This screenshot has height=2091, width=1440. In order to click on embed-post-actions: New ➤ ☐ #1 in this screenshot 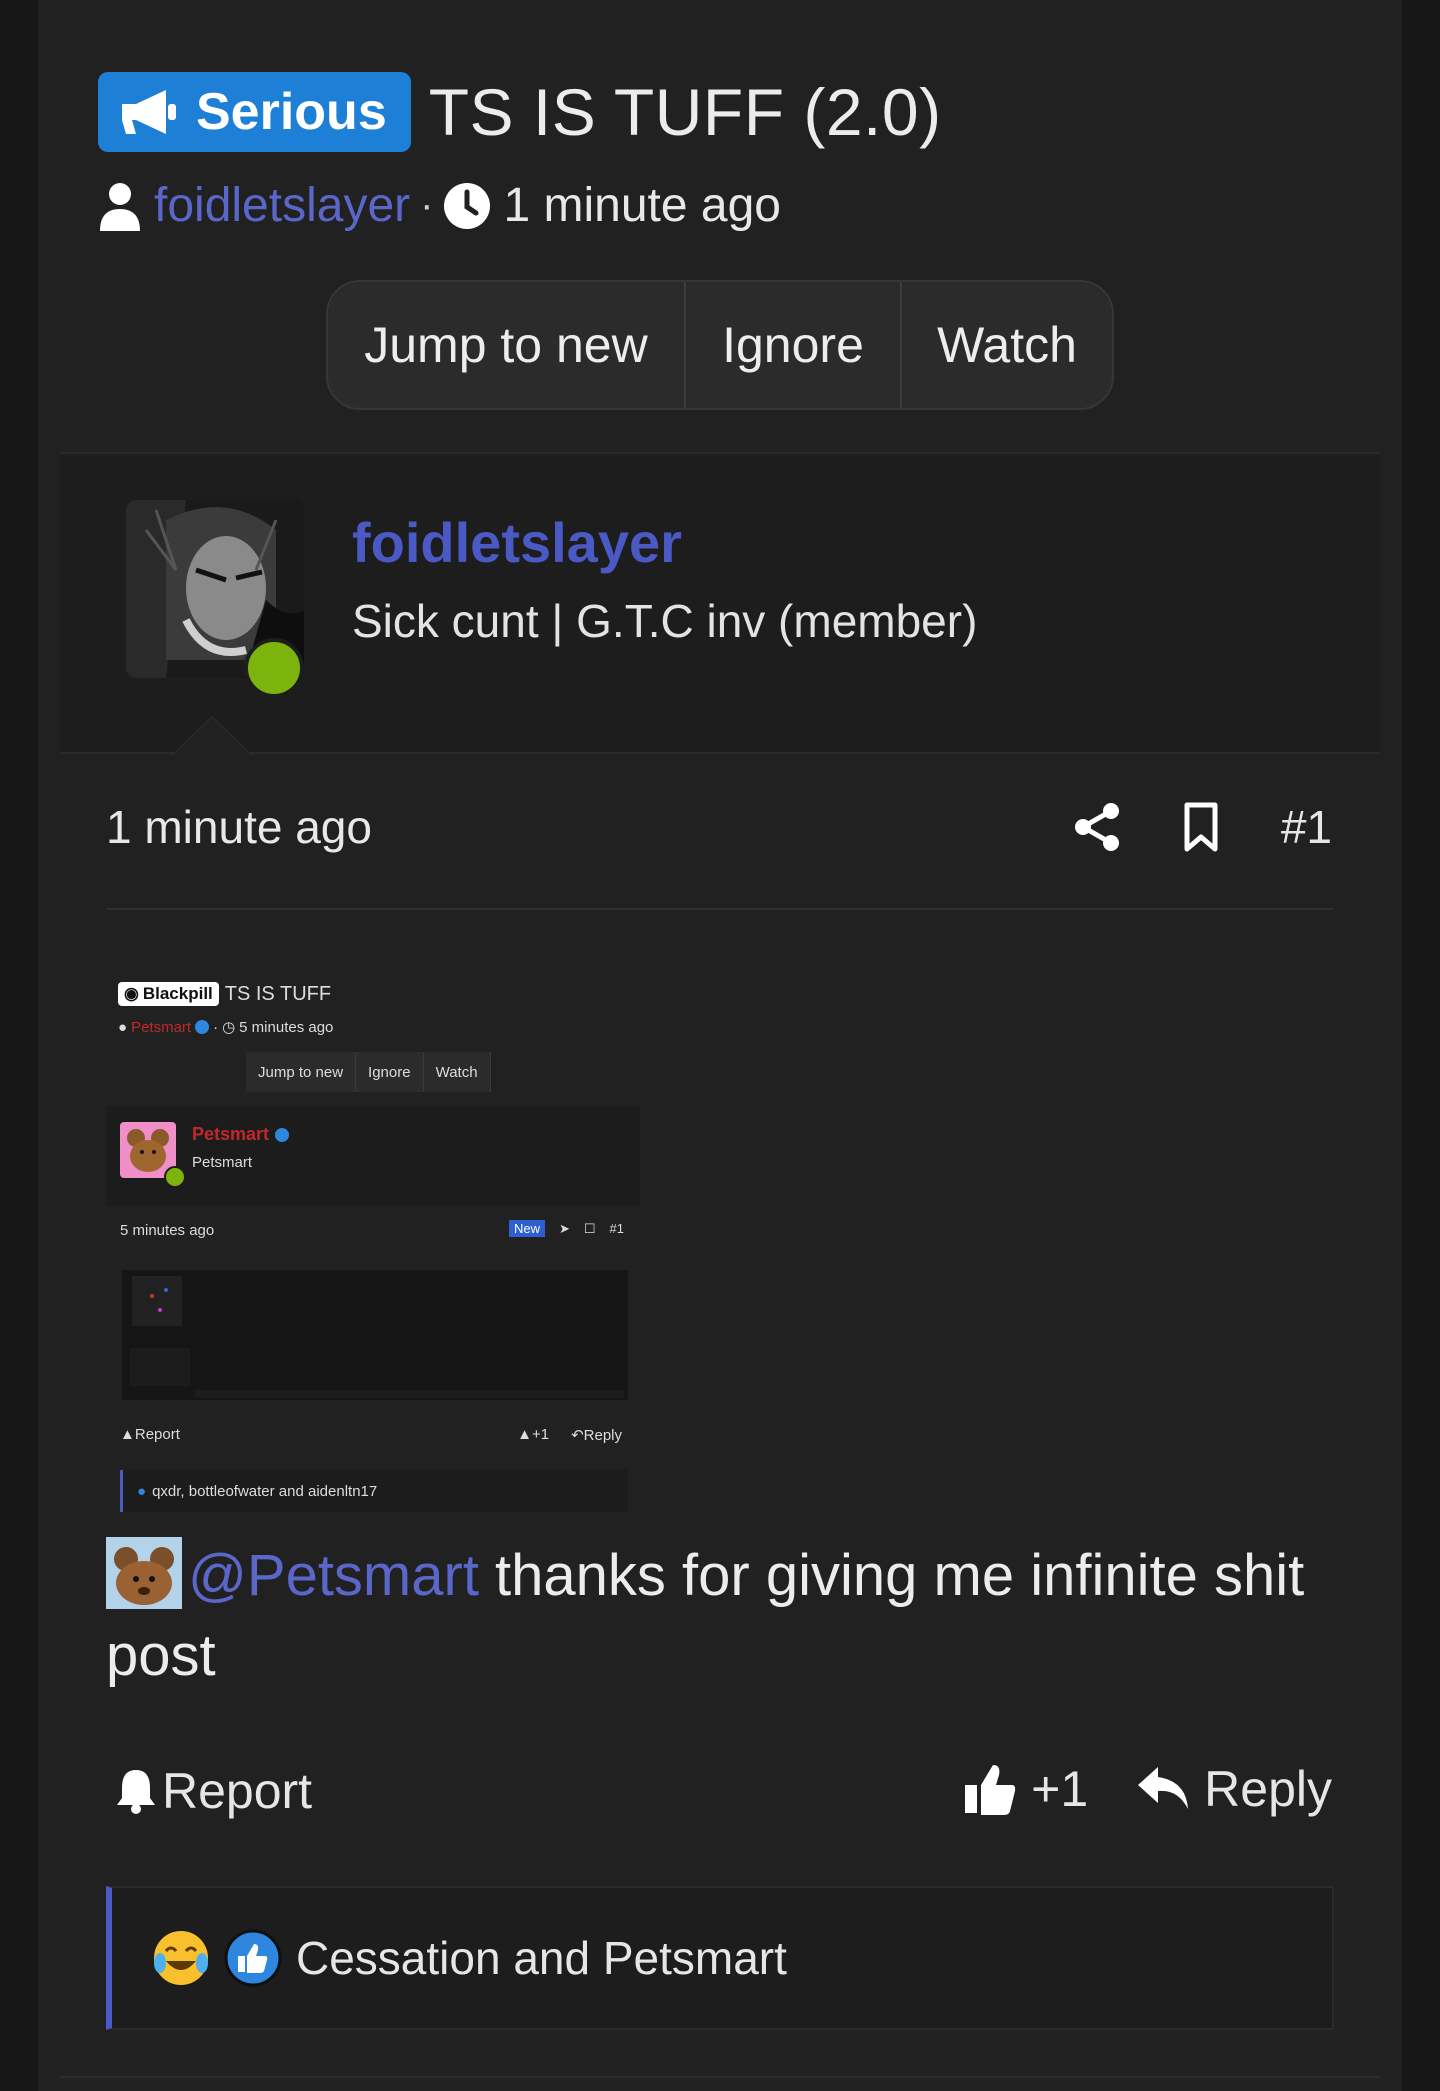, I will do `click(566, 1228)`.